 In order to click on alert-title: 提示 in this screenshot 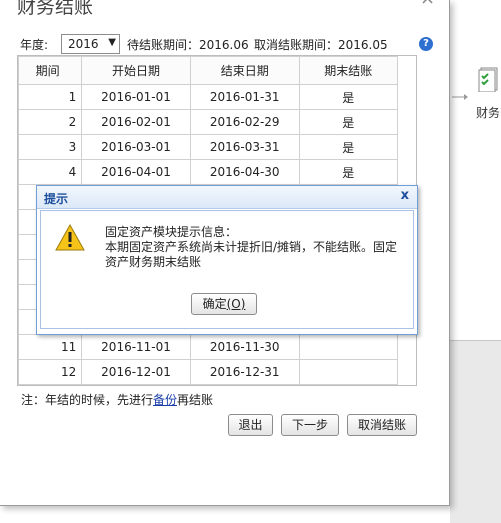, I will do `click(56, 199)`.